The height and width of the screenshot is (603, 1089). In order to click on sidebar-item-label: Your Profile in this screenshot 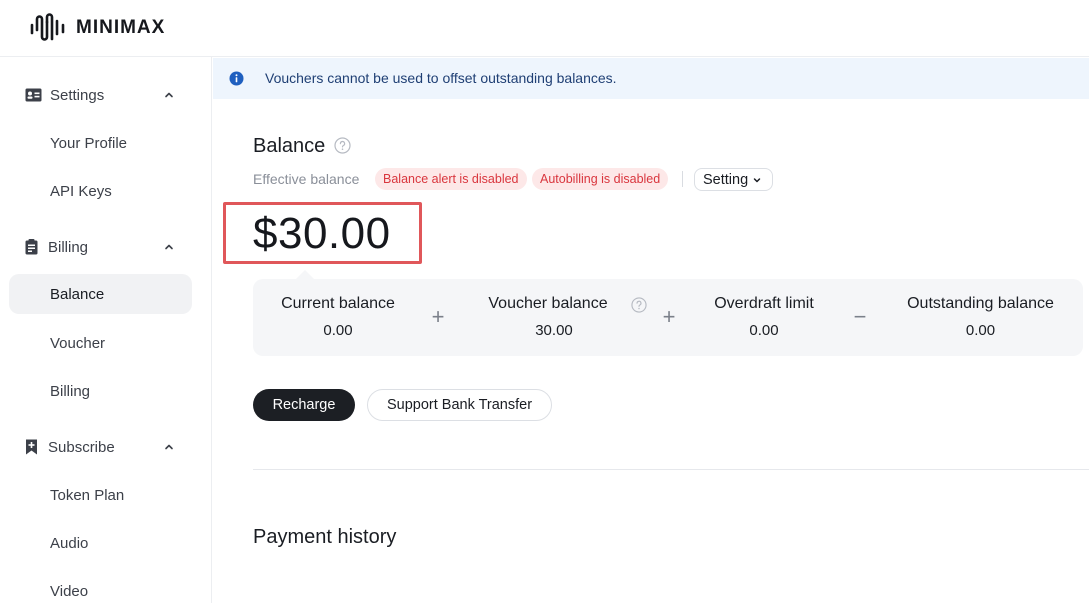, I will do `click(88, 143)`.